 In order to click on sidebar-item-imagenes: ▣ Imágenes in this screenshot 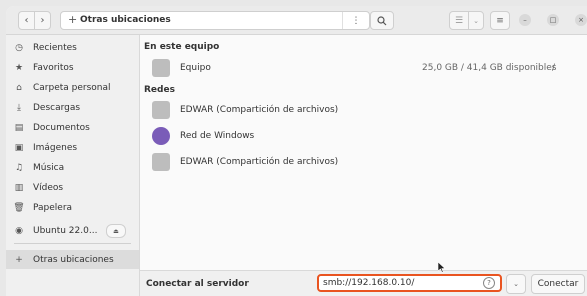, I will do `click(72, 147)`.